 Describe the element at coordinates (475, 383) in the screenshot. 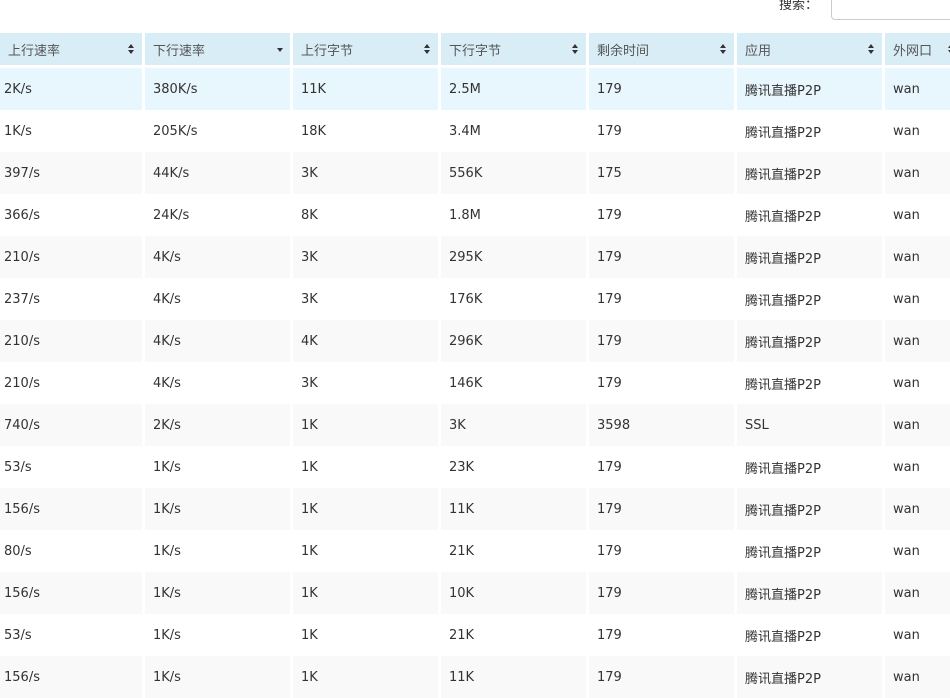

I see `table-row: 210/s 4K/s 3K 146K 179 腾讯直播P2P wan` at that location.